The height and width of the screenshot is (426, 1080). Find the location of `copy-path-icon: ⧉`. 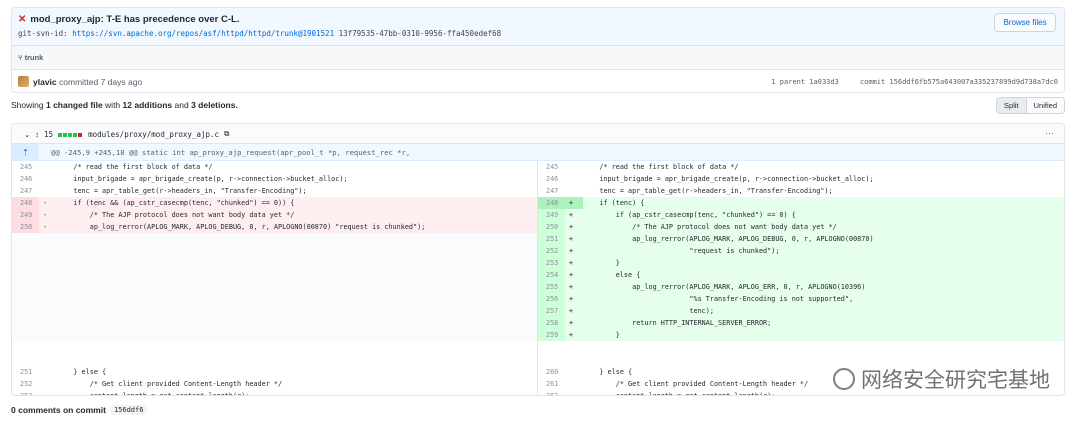

copy-path-icon: ⧉ is located at coordinates (226, 134).